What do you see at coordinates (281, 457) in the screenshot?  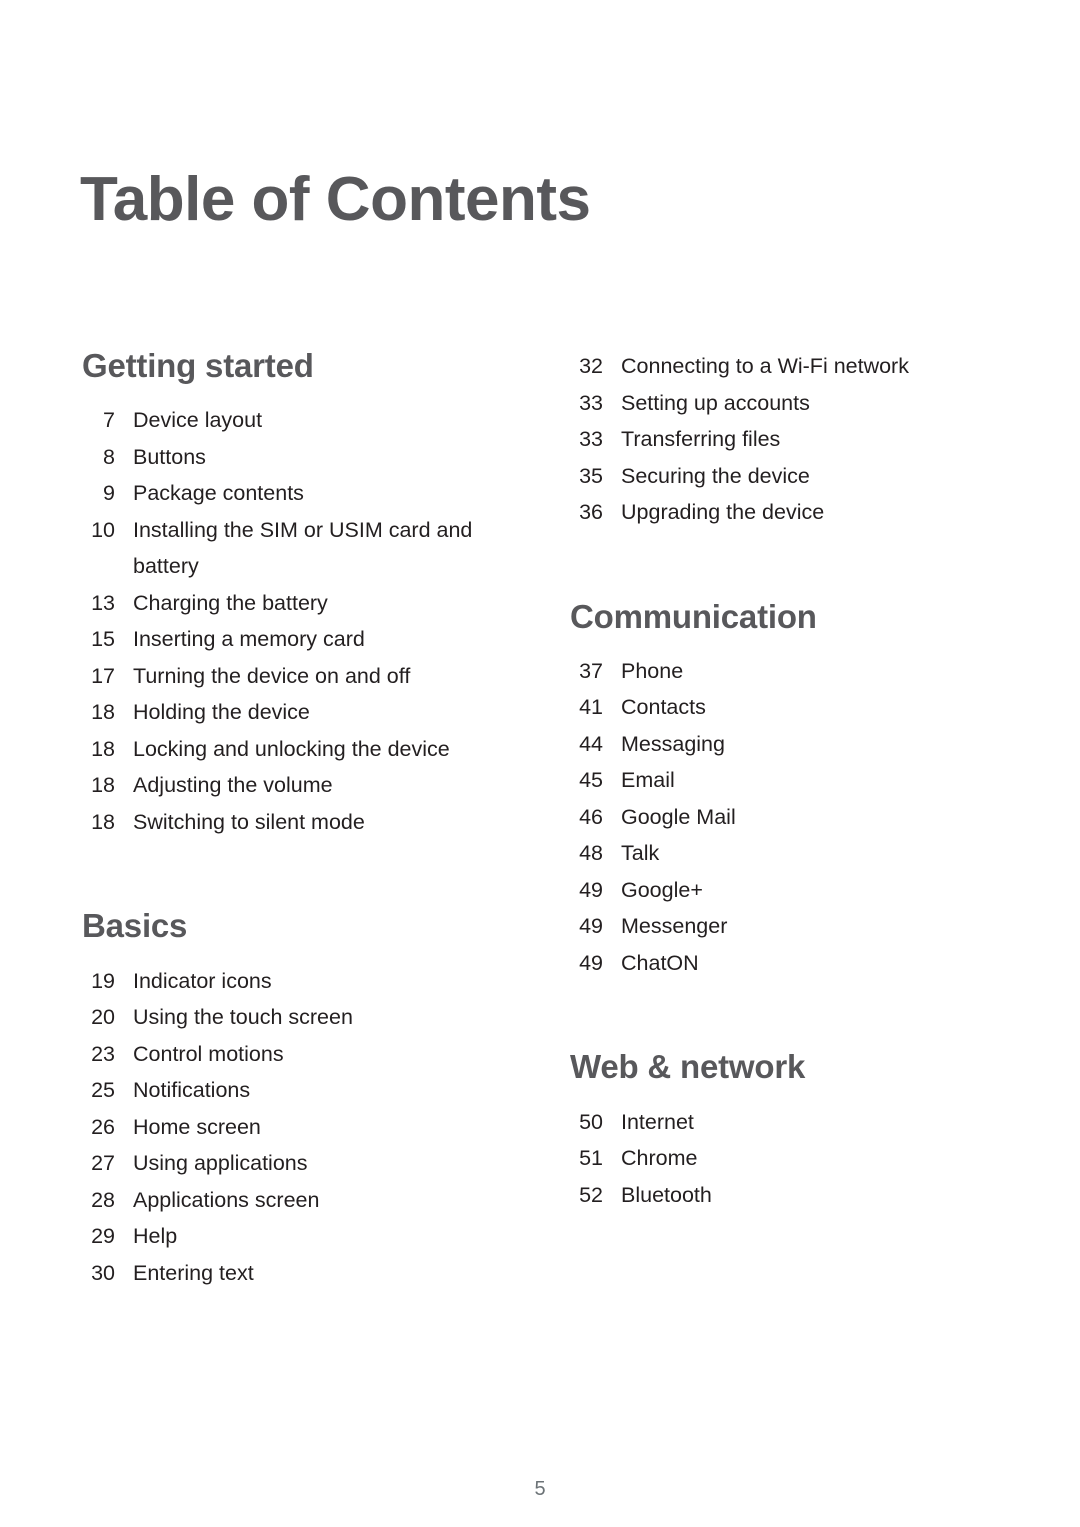 I see `toc-entry: 8 Buttons` at bounding box center [281, 457].